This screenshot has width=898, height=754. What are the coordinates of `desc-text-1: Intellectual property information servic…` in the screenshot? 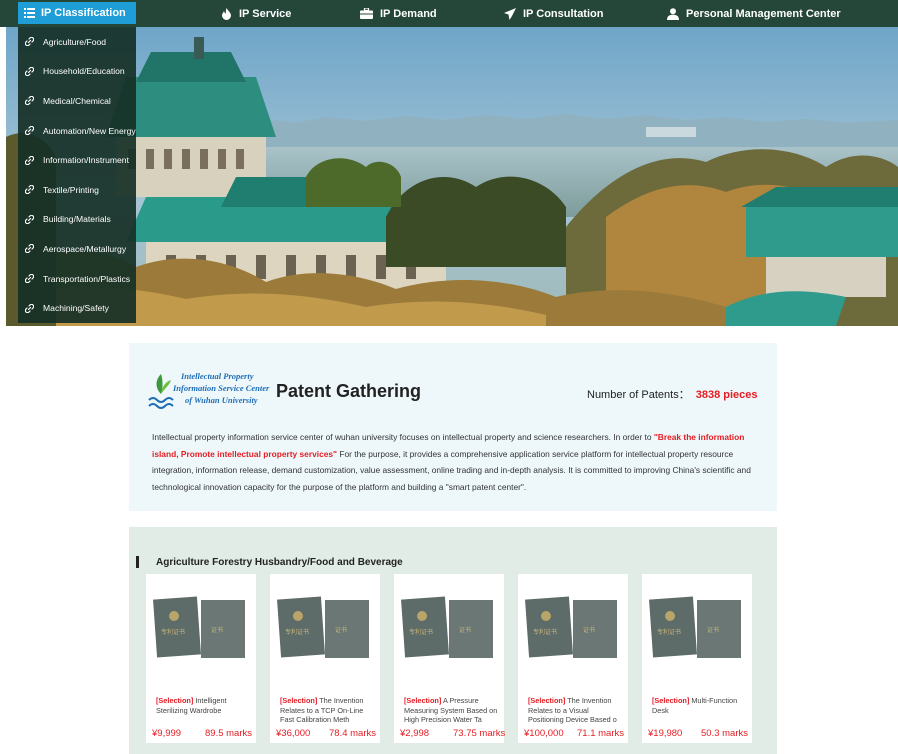 It's located at (403, 437).